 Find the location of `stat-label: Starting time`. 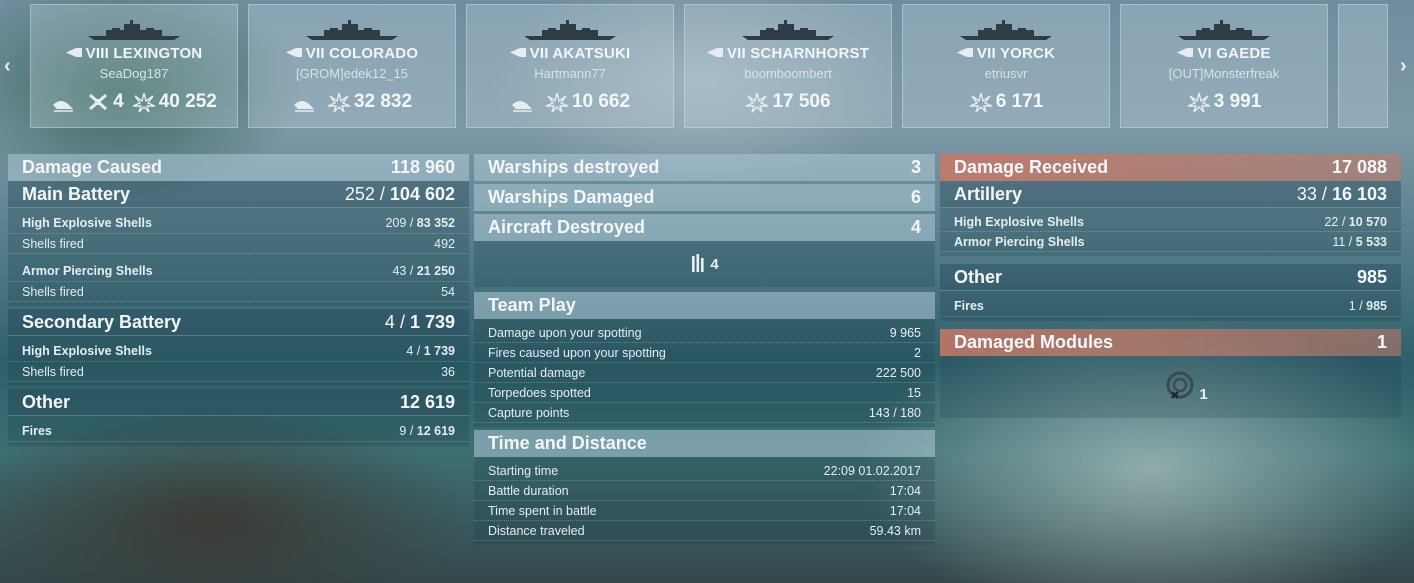

stat-label: Starting time is located at coordinates (523, 470).